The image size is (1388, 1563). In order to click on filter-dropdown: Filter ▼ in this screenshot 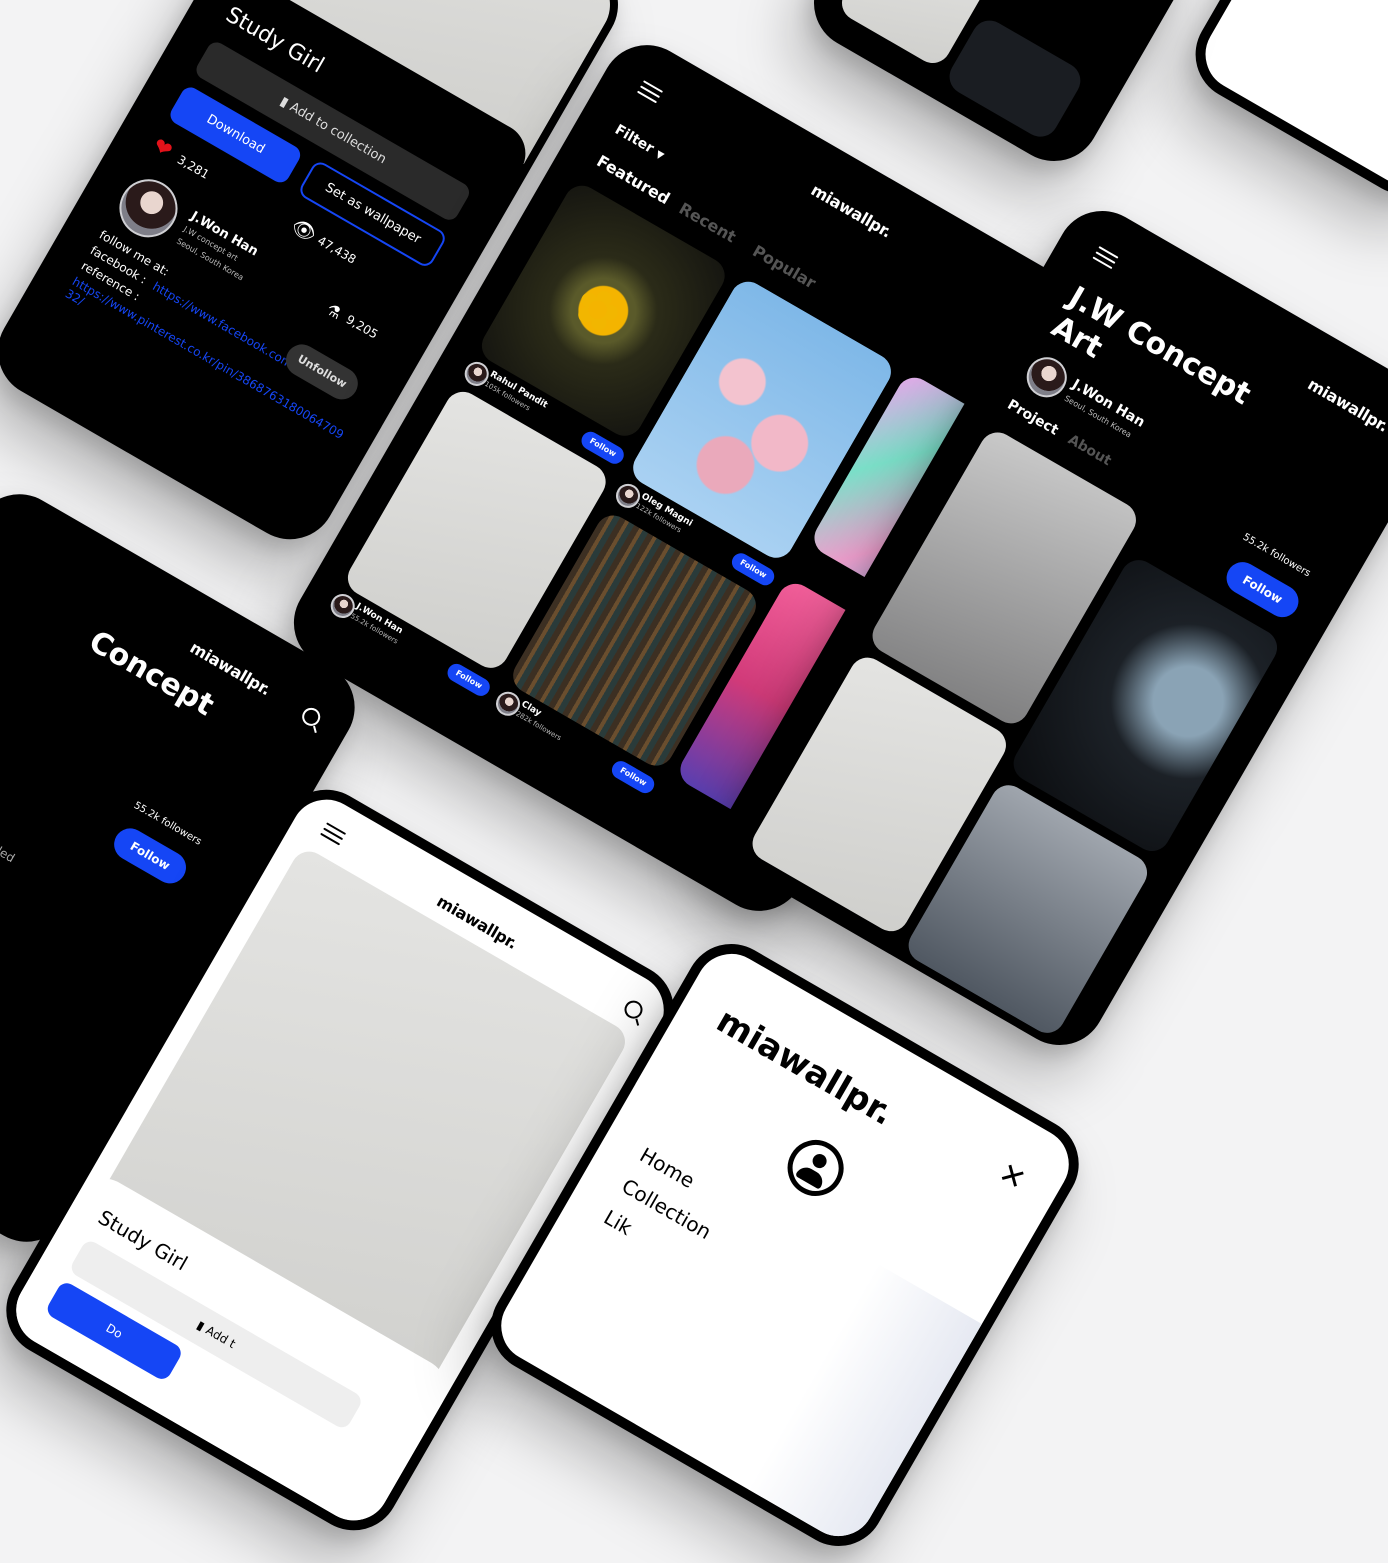, I will do `click(639, 142)`.